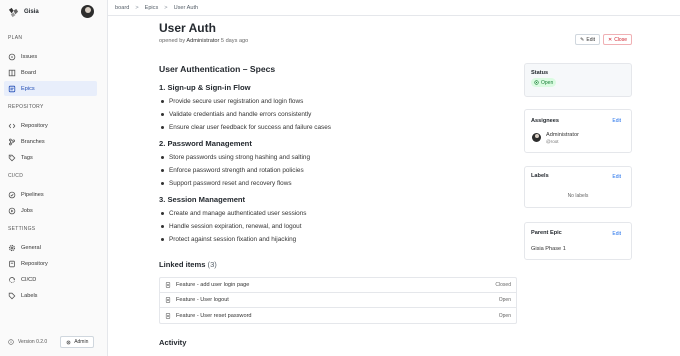 This screenshot has height=356, width=680. Describe the element at coordinates (33, 342) in the screenshot. I see `version-label: Version 0.2.0` at that location.